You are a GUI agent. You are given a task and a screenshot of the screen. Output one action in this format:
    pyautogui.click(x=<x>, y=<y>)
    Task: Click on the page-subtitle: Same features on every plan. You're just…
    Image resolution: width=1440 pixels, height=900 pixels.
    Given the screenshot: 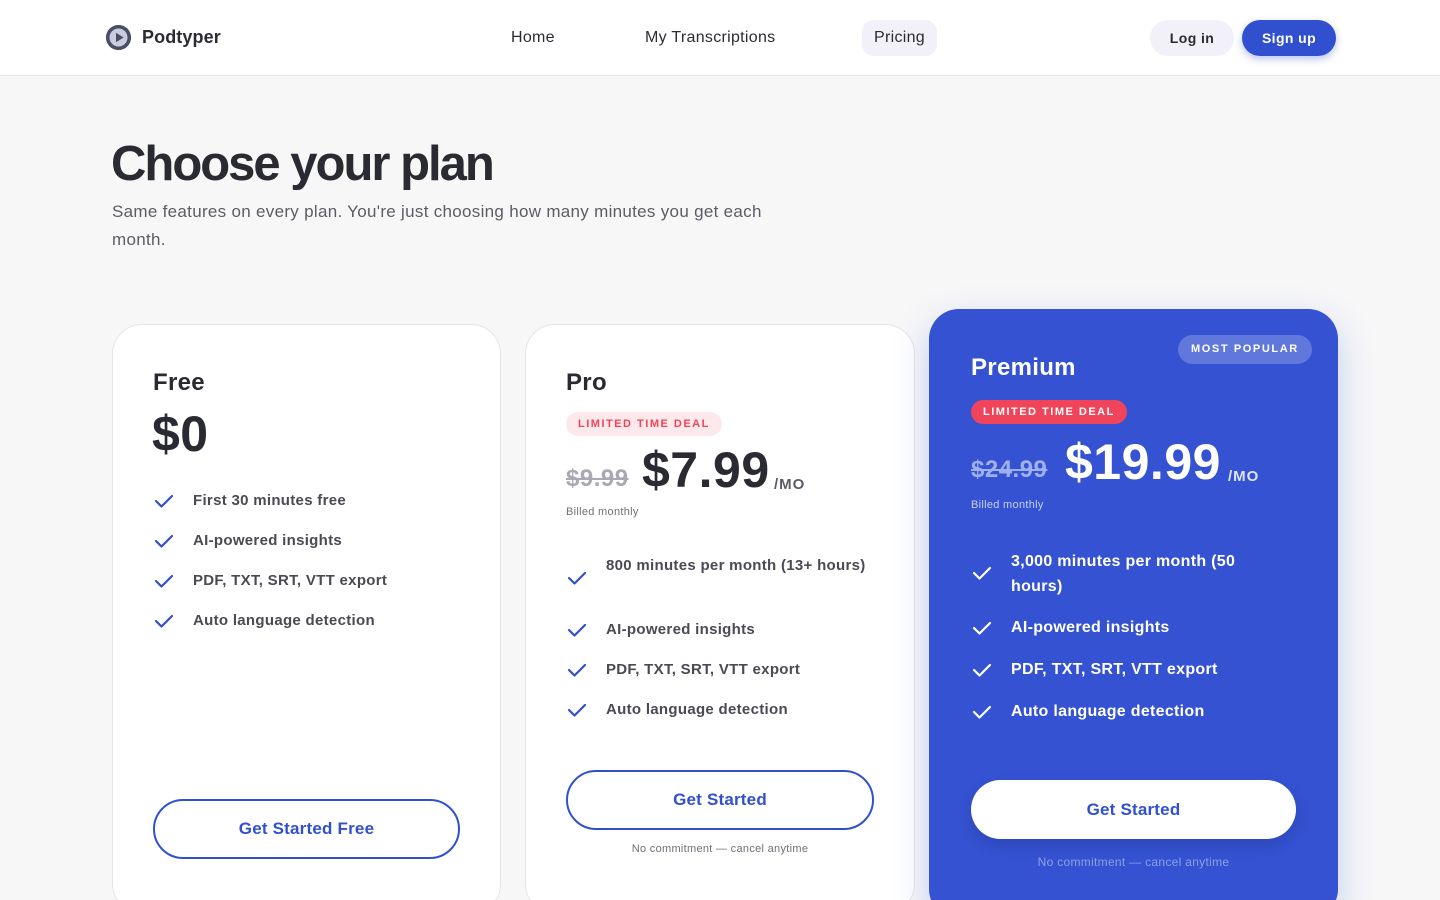 What is the action you would take?
    pyautogui.click(x=437, y=225)
    